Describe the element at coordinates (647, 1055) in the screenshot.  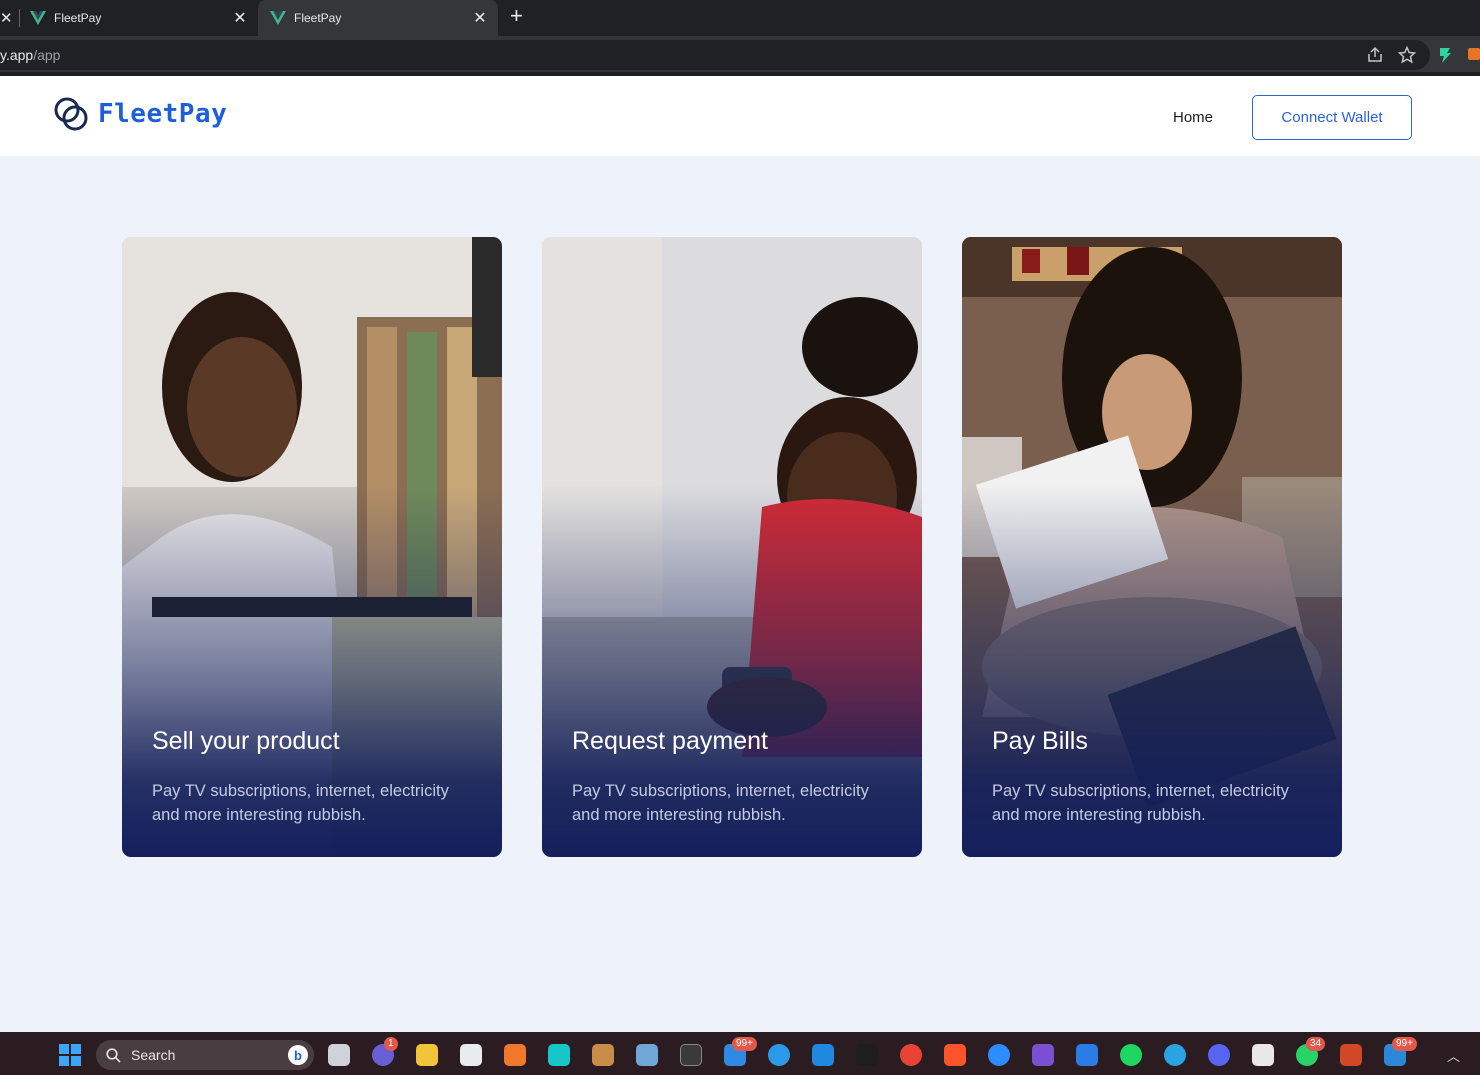
I see `remote-desktop-icon` at that location.